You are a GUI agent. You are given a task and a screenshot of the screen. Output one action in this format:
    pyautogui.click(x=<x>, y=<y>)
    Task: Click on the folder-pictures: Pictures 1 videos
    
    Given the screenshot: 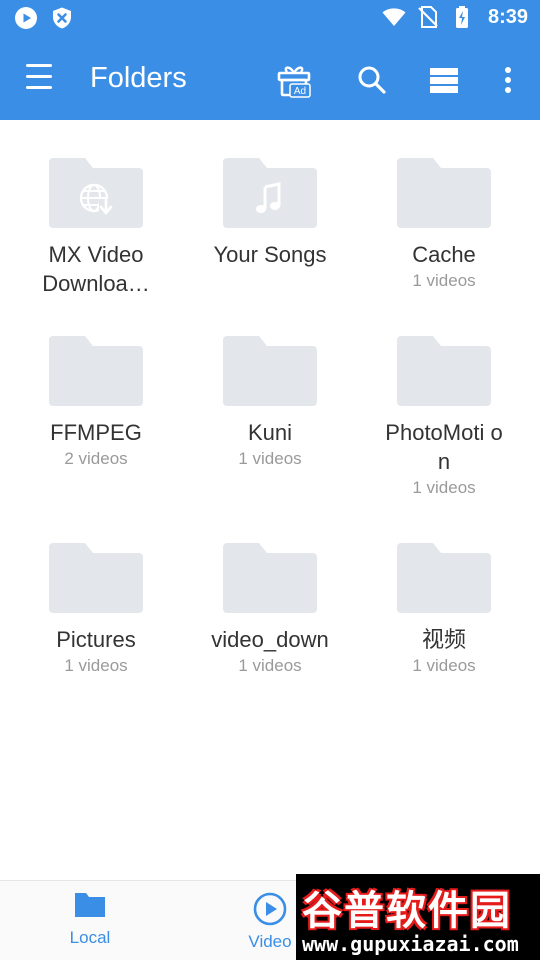 What is the action you would take?
    pyautogui.click(x=96, y=608)
    